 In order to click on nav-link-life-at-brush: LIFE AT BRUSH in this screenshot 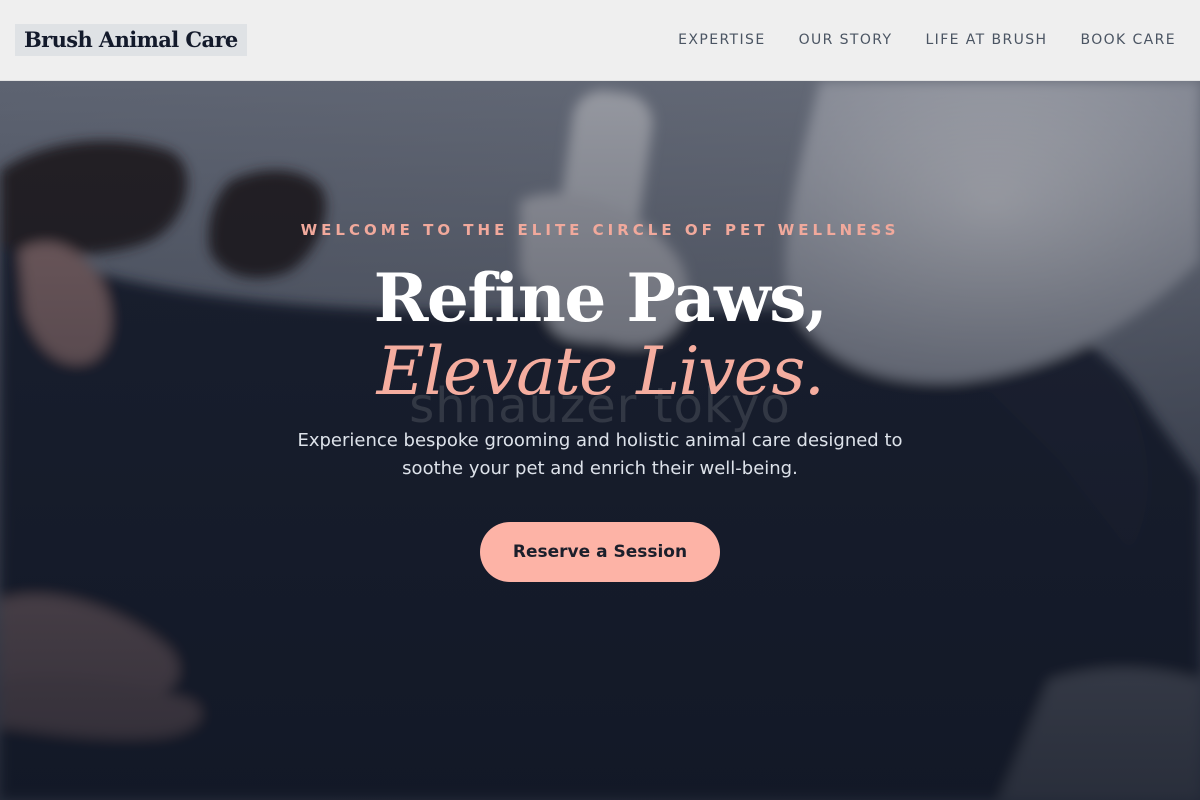, I will do `click(986, 40)`.